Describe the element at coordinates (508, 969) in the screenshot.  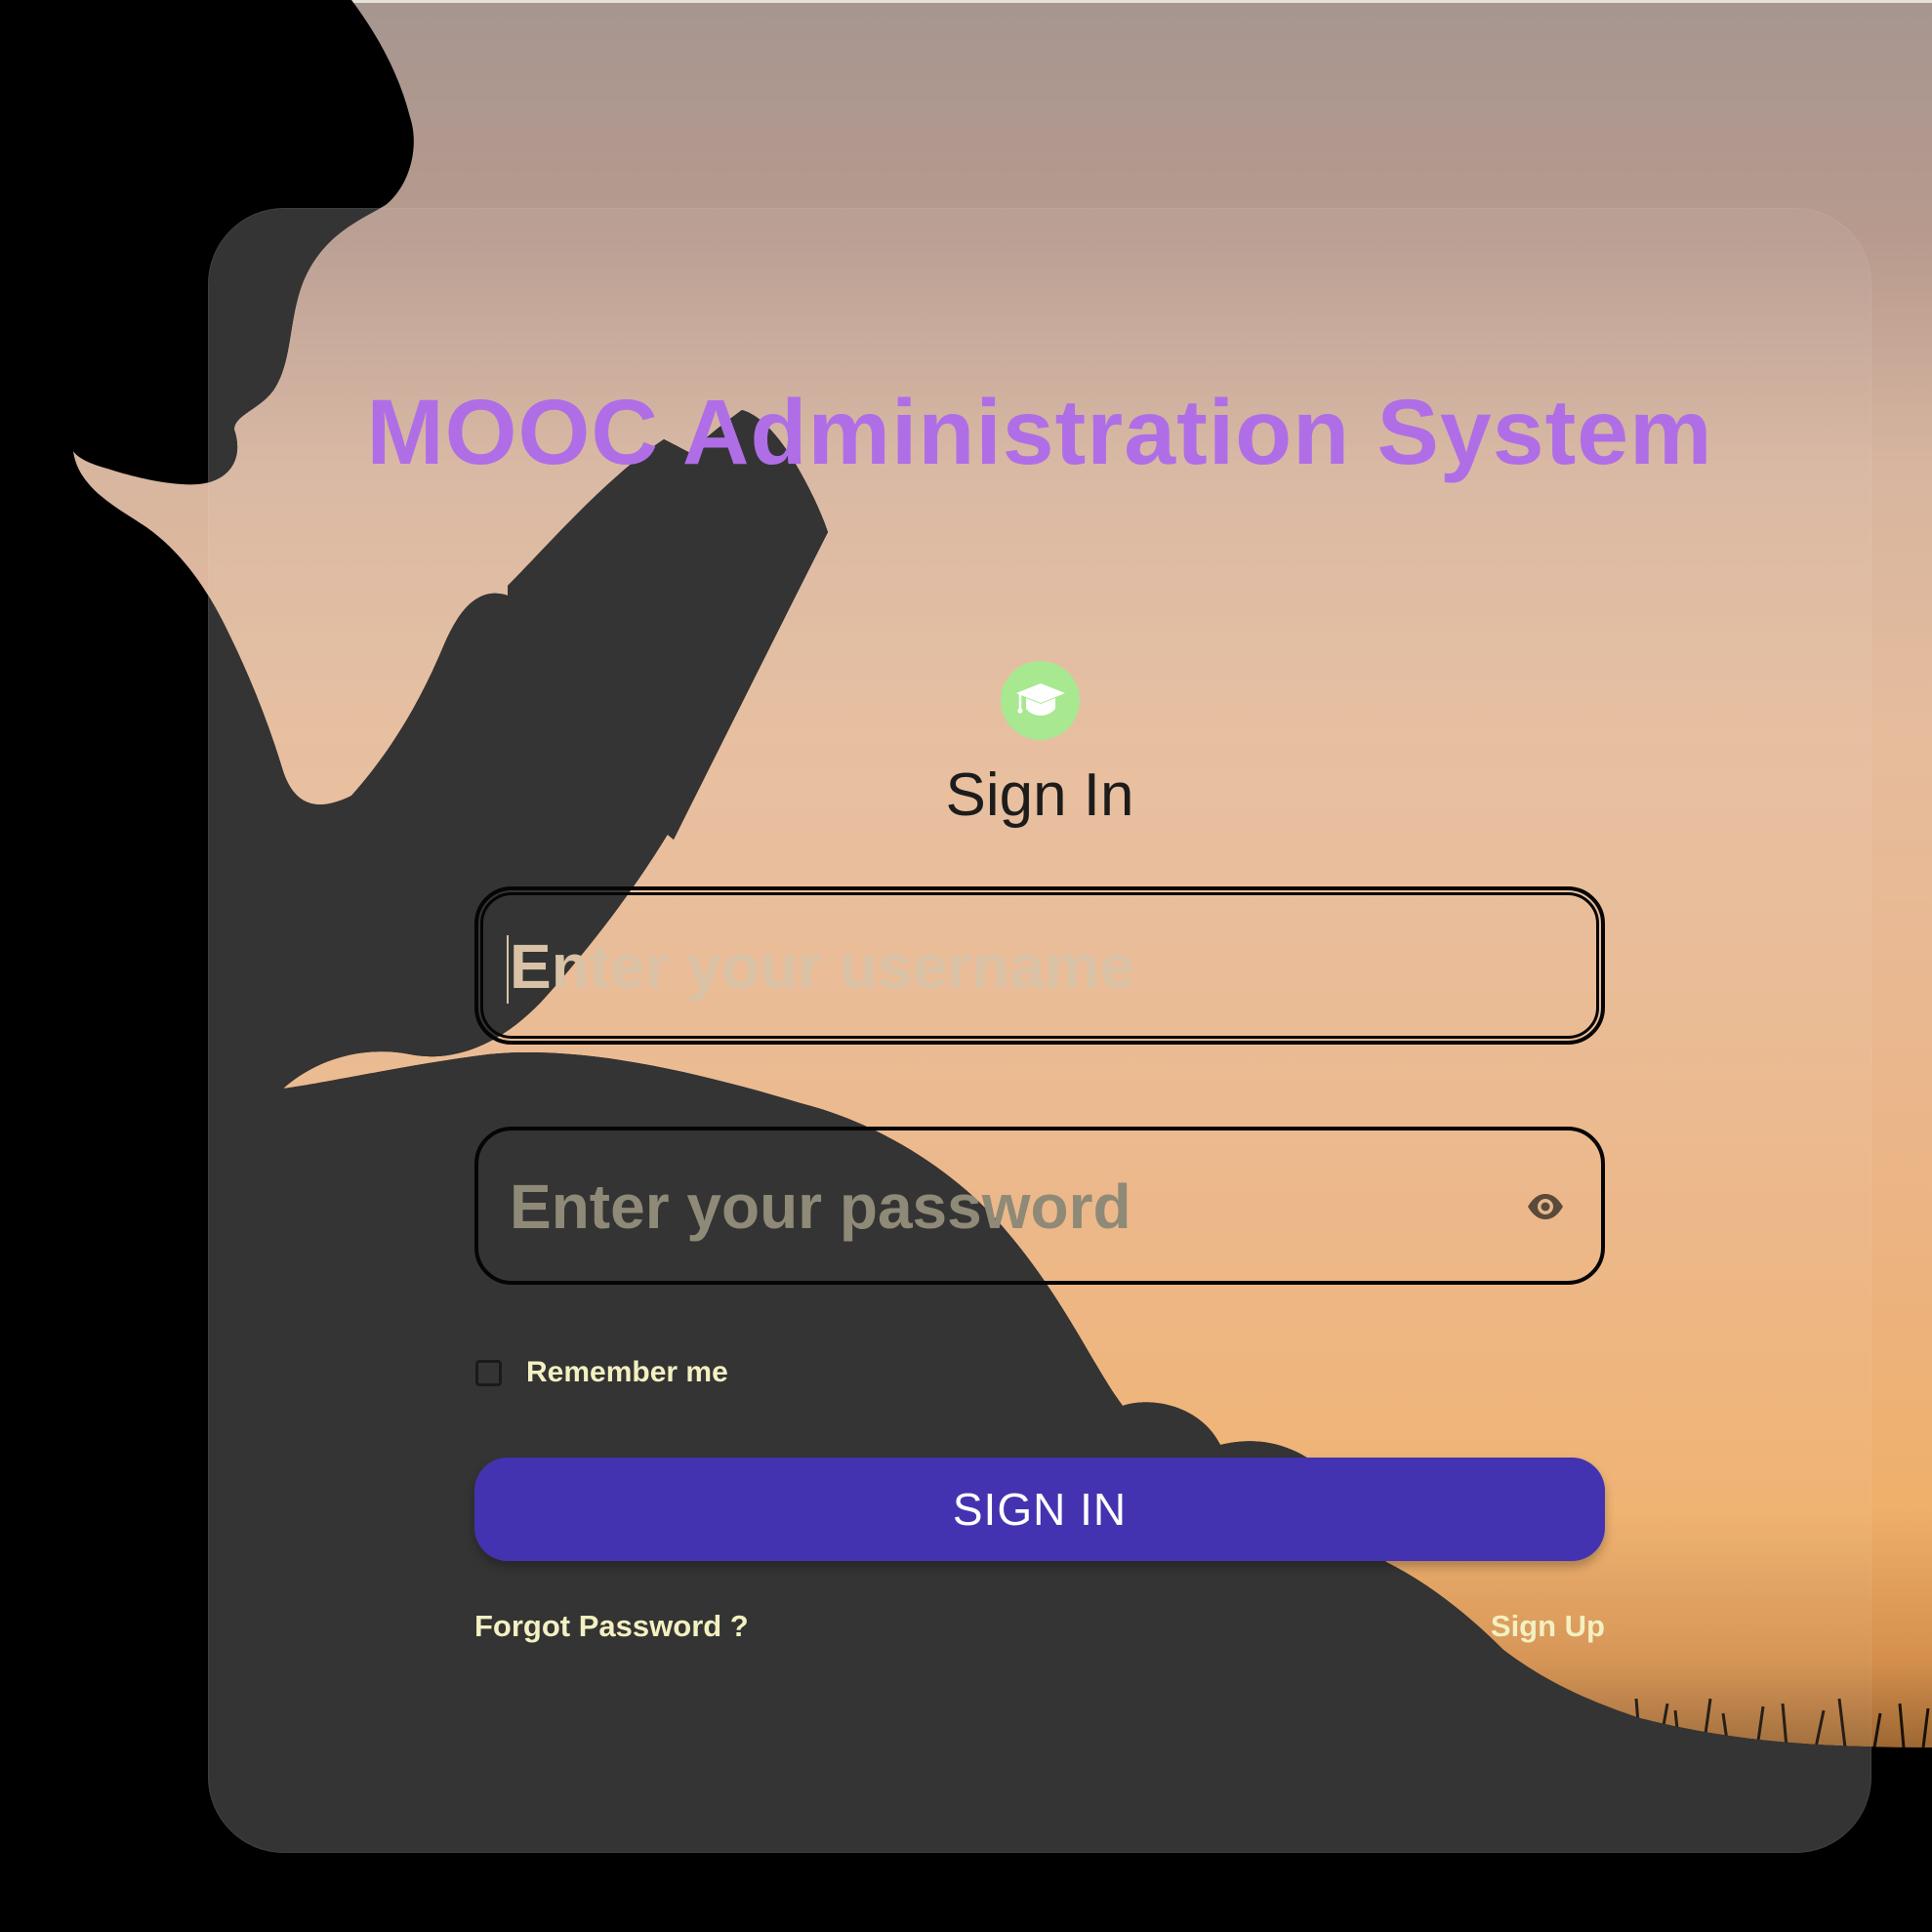
I see `text-caret` at that location.